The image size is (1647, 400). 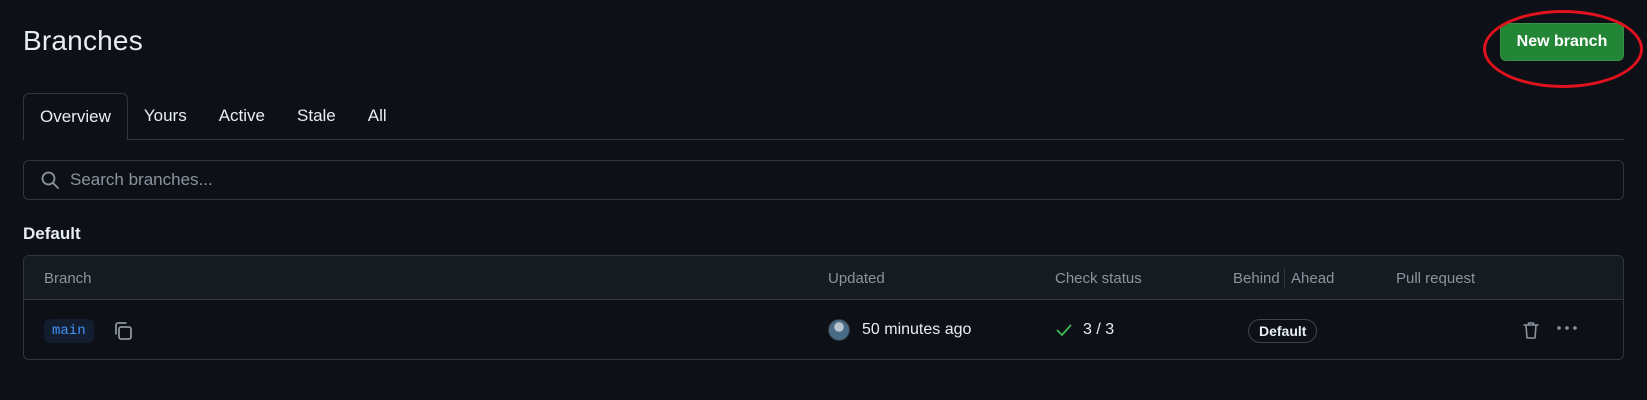 I want to click on updated-cell: 50 minutes ago, so click(x=899, y=330).